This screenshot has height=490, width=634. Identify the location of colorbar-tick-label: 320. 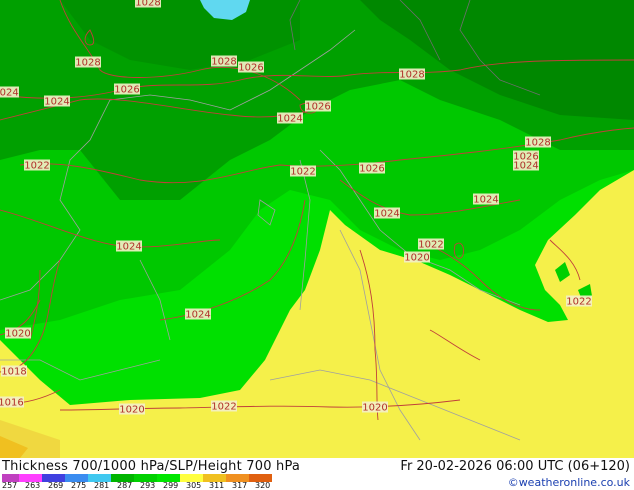
(263, 485).